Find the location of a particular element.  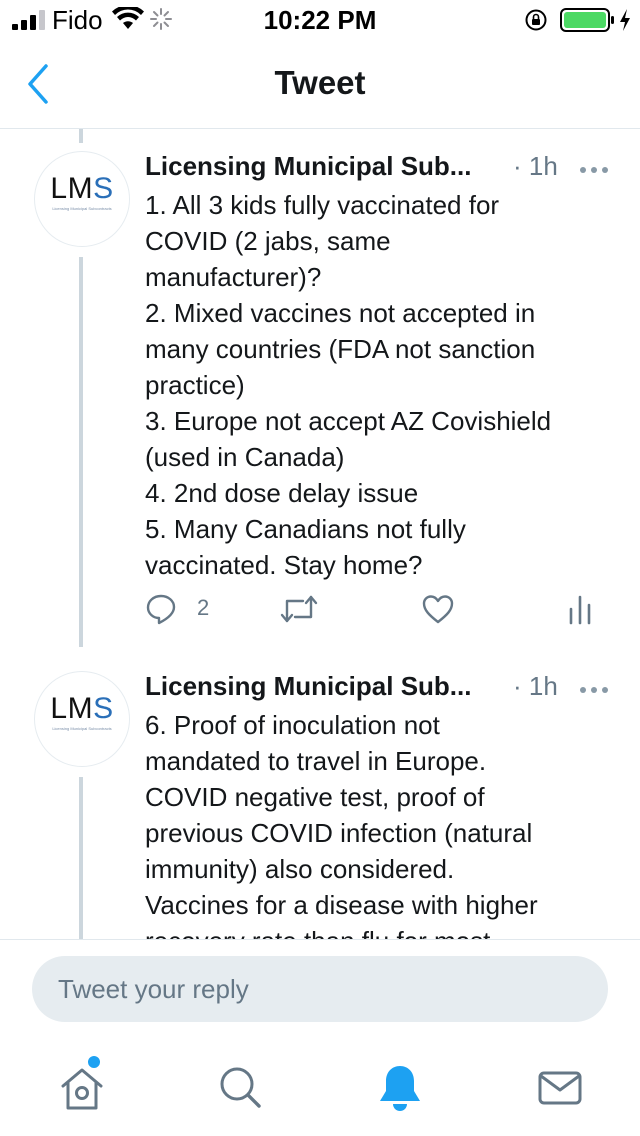

tab-notifications is located at coordinates (400, 1088).